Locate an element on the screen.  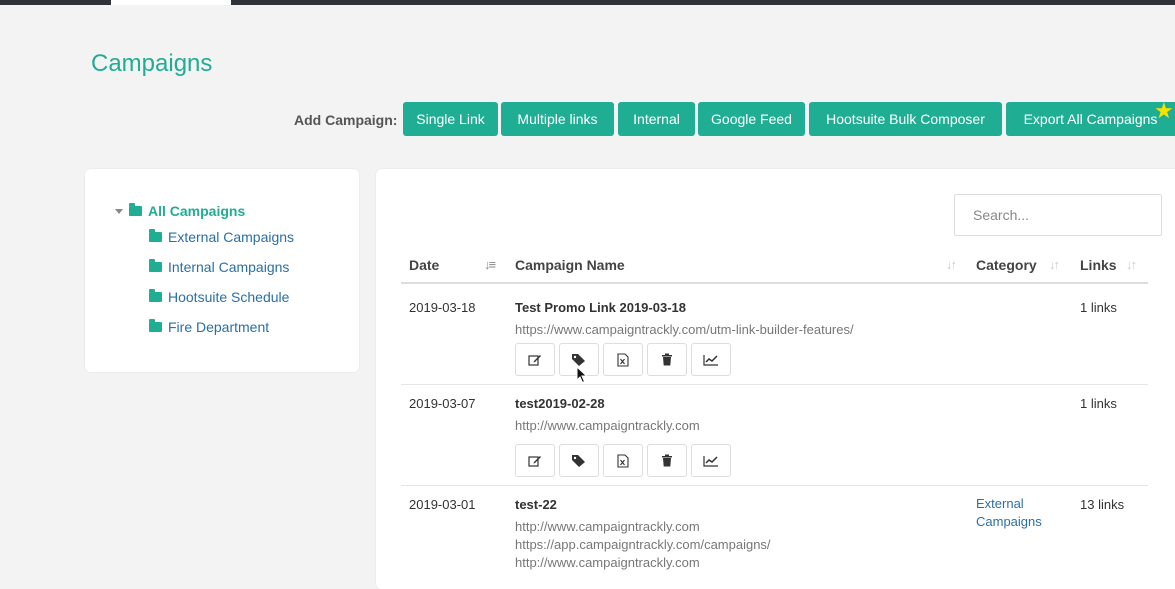
google-feed-button: Google Feed is located at coordinates (751, 119).